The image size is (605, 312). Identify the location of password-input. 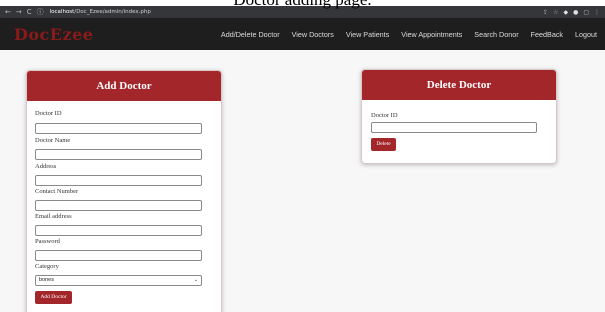
(118, 255).